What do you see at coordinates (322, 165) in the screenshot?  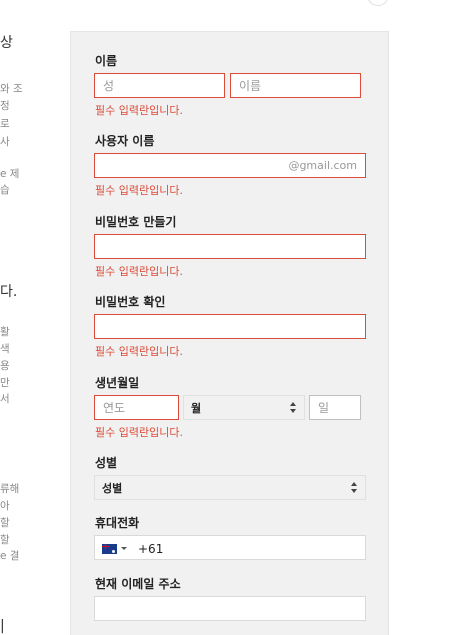 I see `gmail-suffix: @gmail.com` at bounding box center [322, 165].